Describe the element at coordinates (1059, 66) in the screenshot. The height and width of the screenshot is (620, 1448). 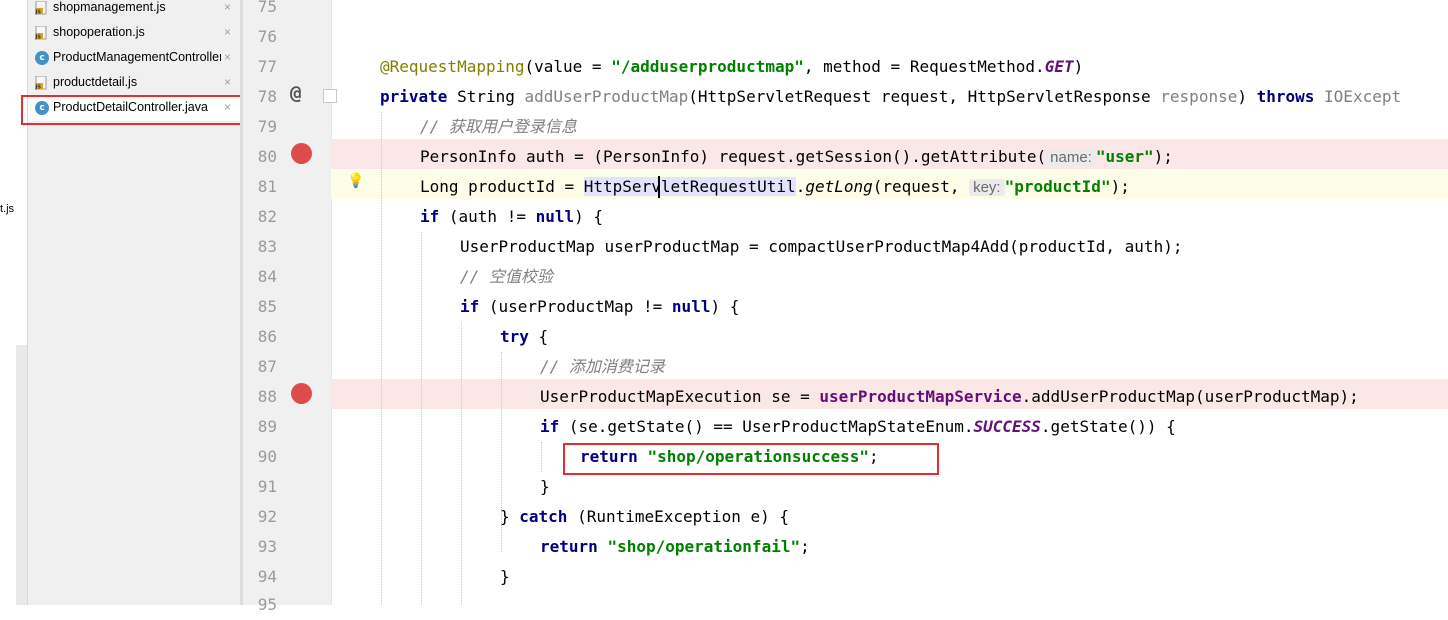
I see `token-static-field: GET` at that location.